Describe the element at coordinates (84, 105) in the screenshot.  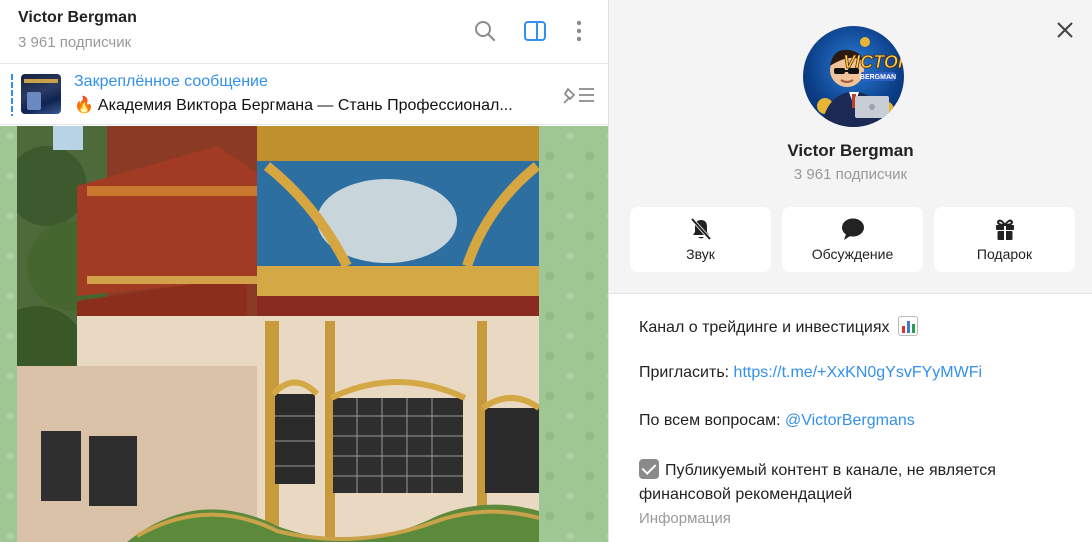
I see `fire-emoji: 🔥` at that location.